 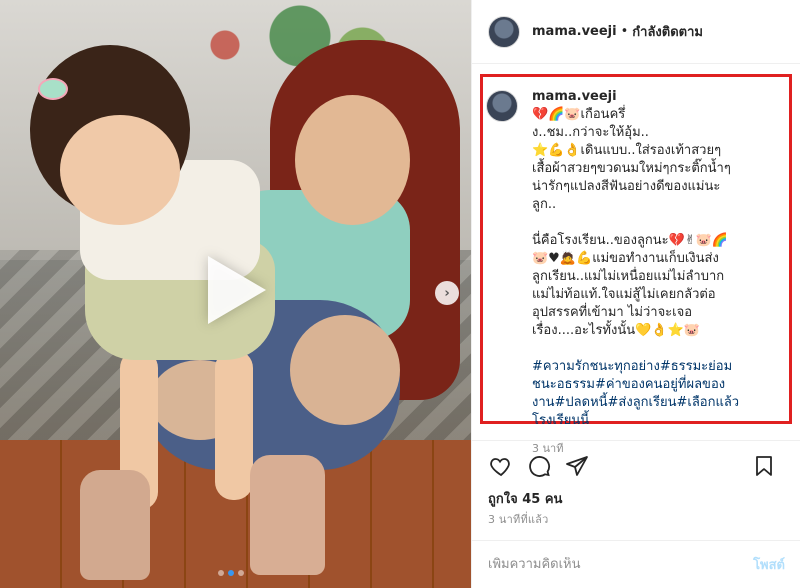 I want to click on caption-line: ลูกเรียน..แม่ไม่เหนื่อยแม่ไม่ลำบาก, so click(x=628, y=276).